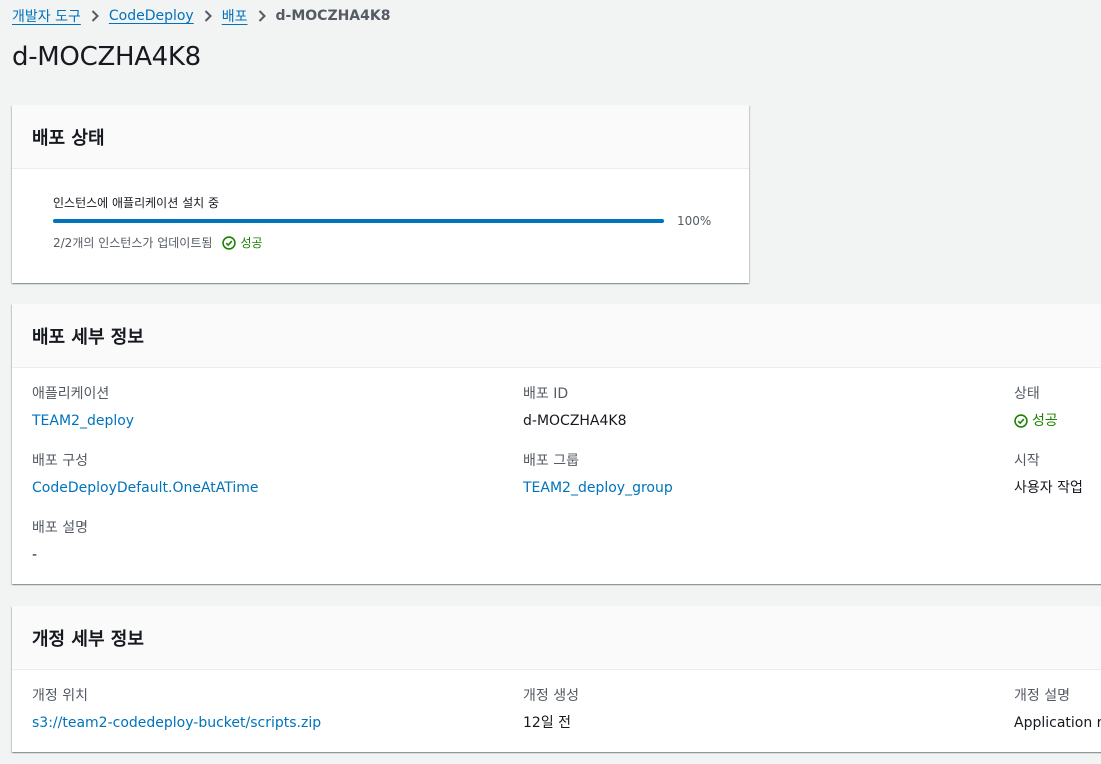 Image resolution: width=1101 pixels, height=764 pixels. I want to click on breadcrumb-deployments: 배포, so click(235, 16).